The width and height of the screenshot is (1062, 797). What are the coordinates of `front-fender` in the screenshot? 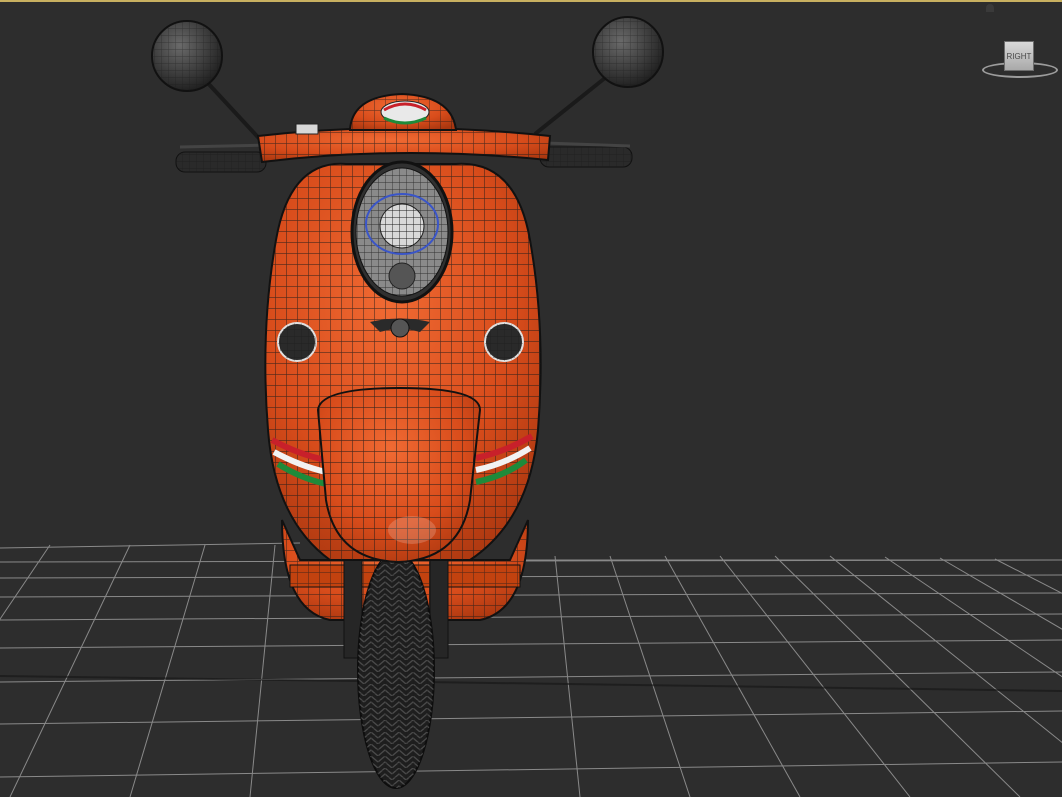 It's located at (399, 475).